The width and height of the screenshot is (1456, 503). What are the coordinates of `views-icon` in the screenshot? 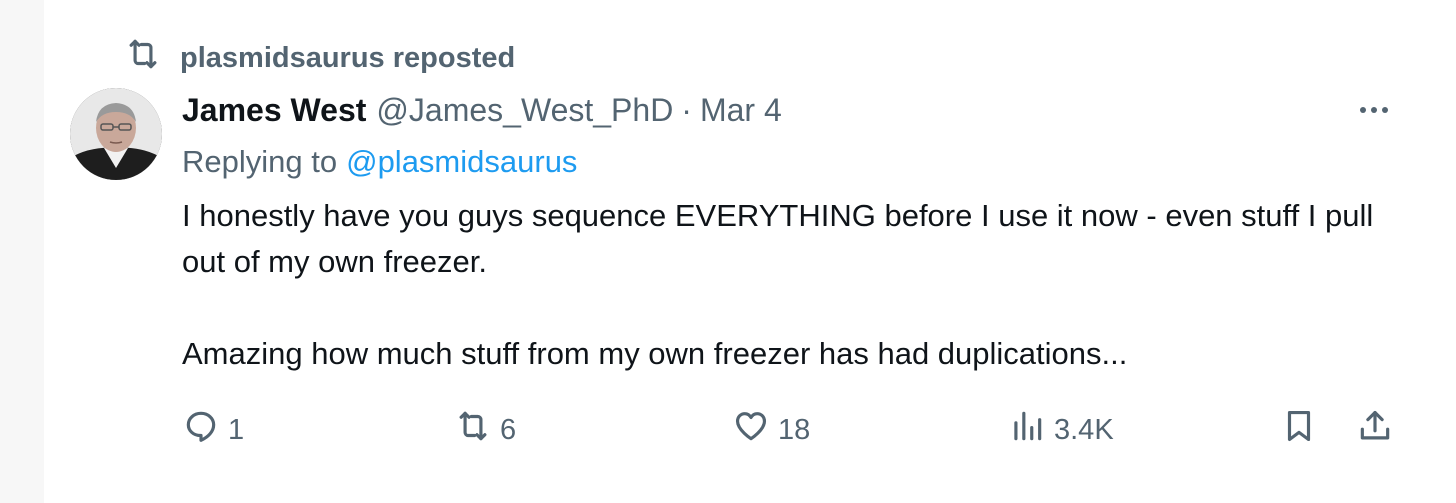 It's located at (1027, 430).